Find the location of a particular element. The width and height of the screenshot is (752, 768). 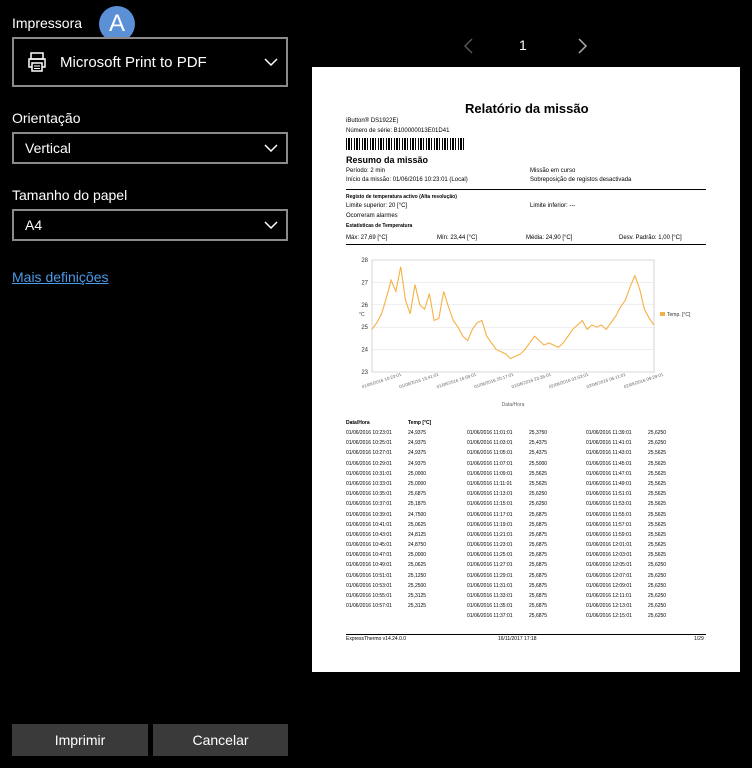

table-row: 01/06/2016 10:37:01 25,1875 is located at coordinates (386, 504).